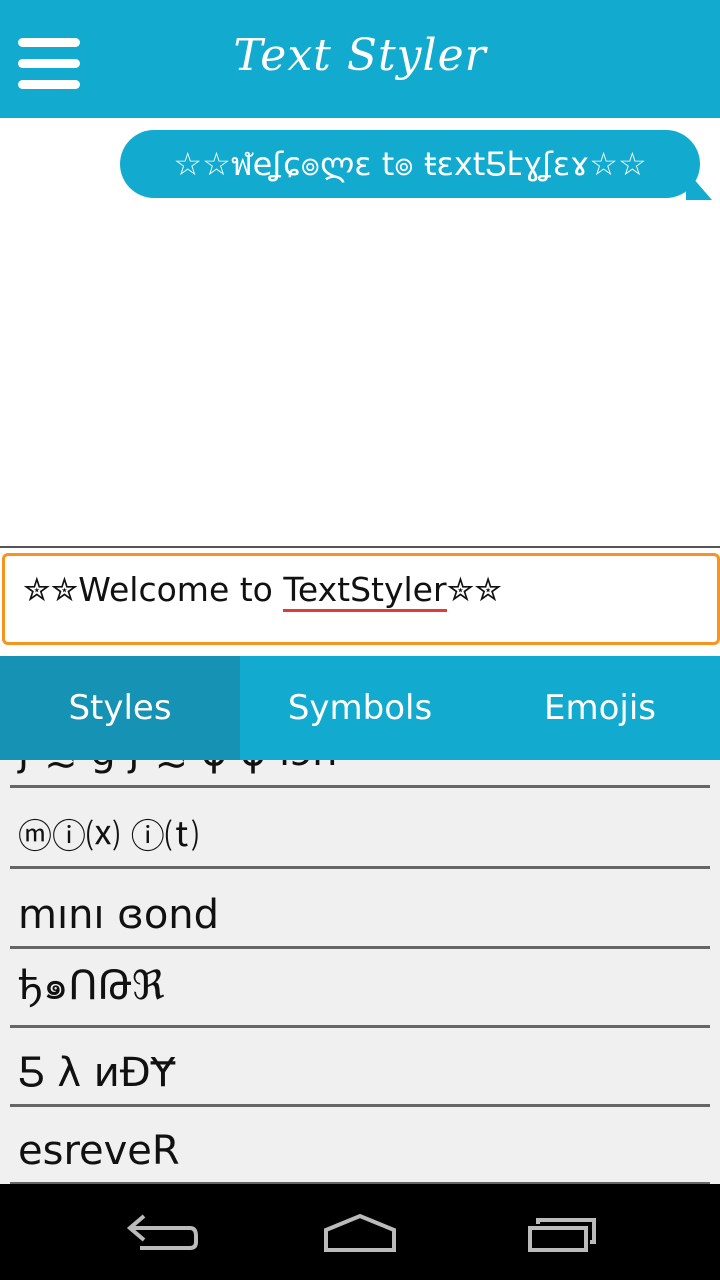 This screenshot has height=1284, width=720. What do you see at coordinates (600, 708) in the screenshot?
I see `tab-emojis: Emojis` at bounding box center [600, 708].